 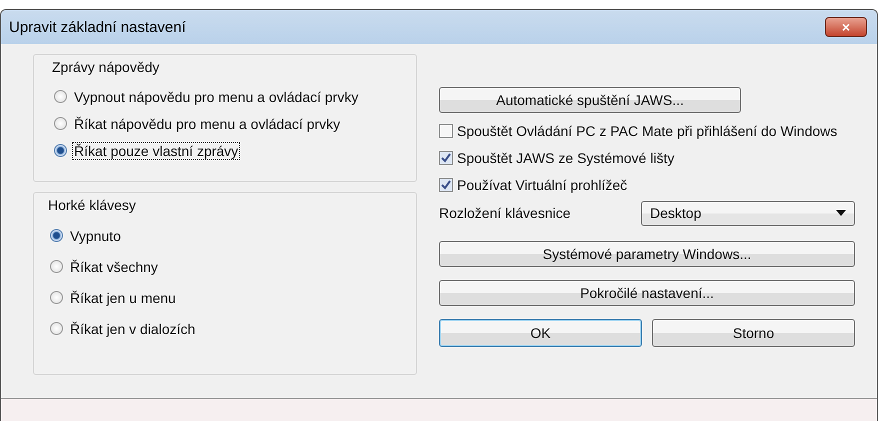 I want to click on radio-label: Říkat pouze vlastní zprávy, so click(x=156, y=151).